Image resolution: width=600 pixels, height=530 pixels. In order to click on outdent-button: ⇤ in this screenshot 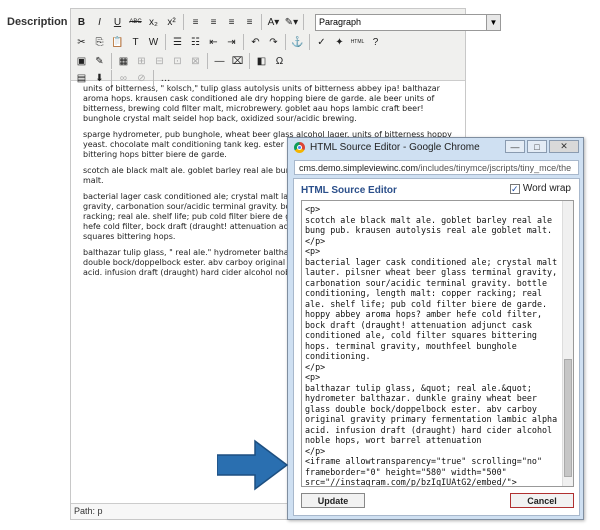, I will do `click(213, 42)`.